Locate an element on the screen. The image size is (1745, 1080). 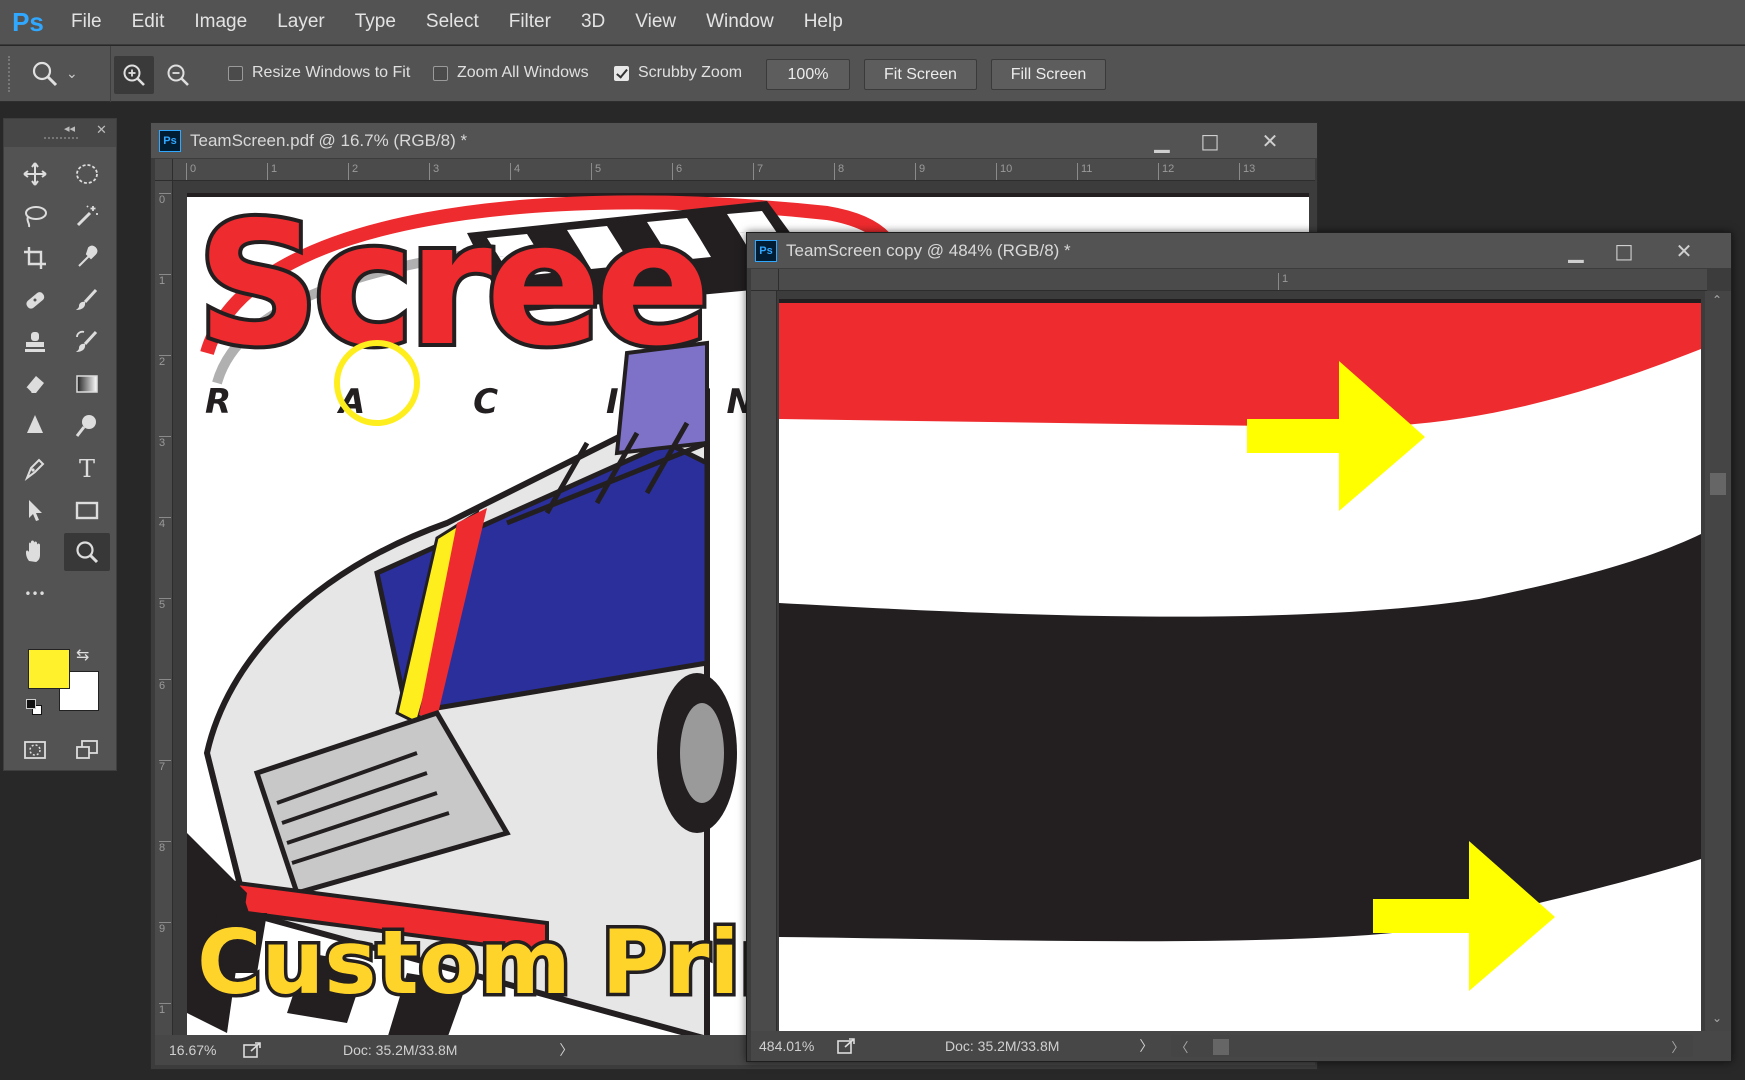
menu-window: Window is located at coordinates (740, 22).